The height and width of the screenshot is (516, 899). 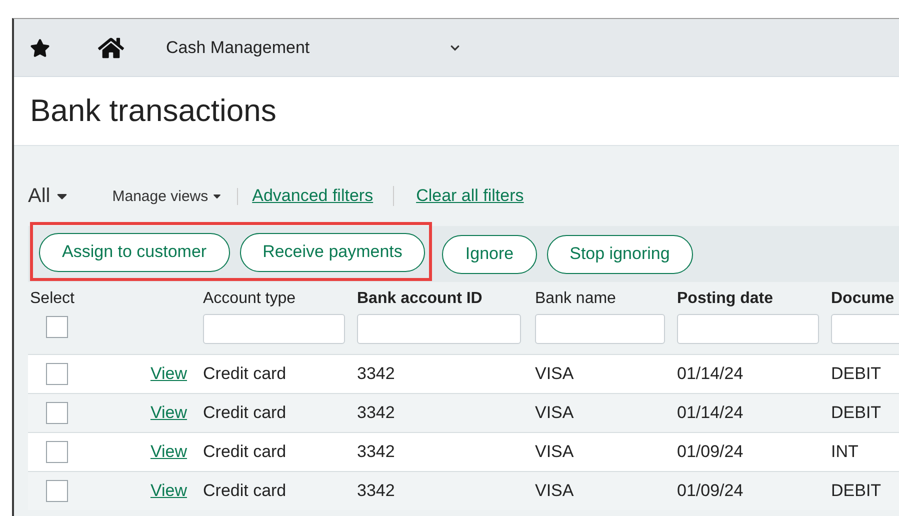 What do you see at coordinates (575, 298) in the screenshot?
I see `column-header: Bank name` at bounding box center [575, 298].